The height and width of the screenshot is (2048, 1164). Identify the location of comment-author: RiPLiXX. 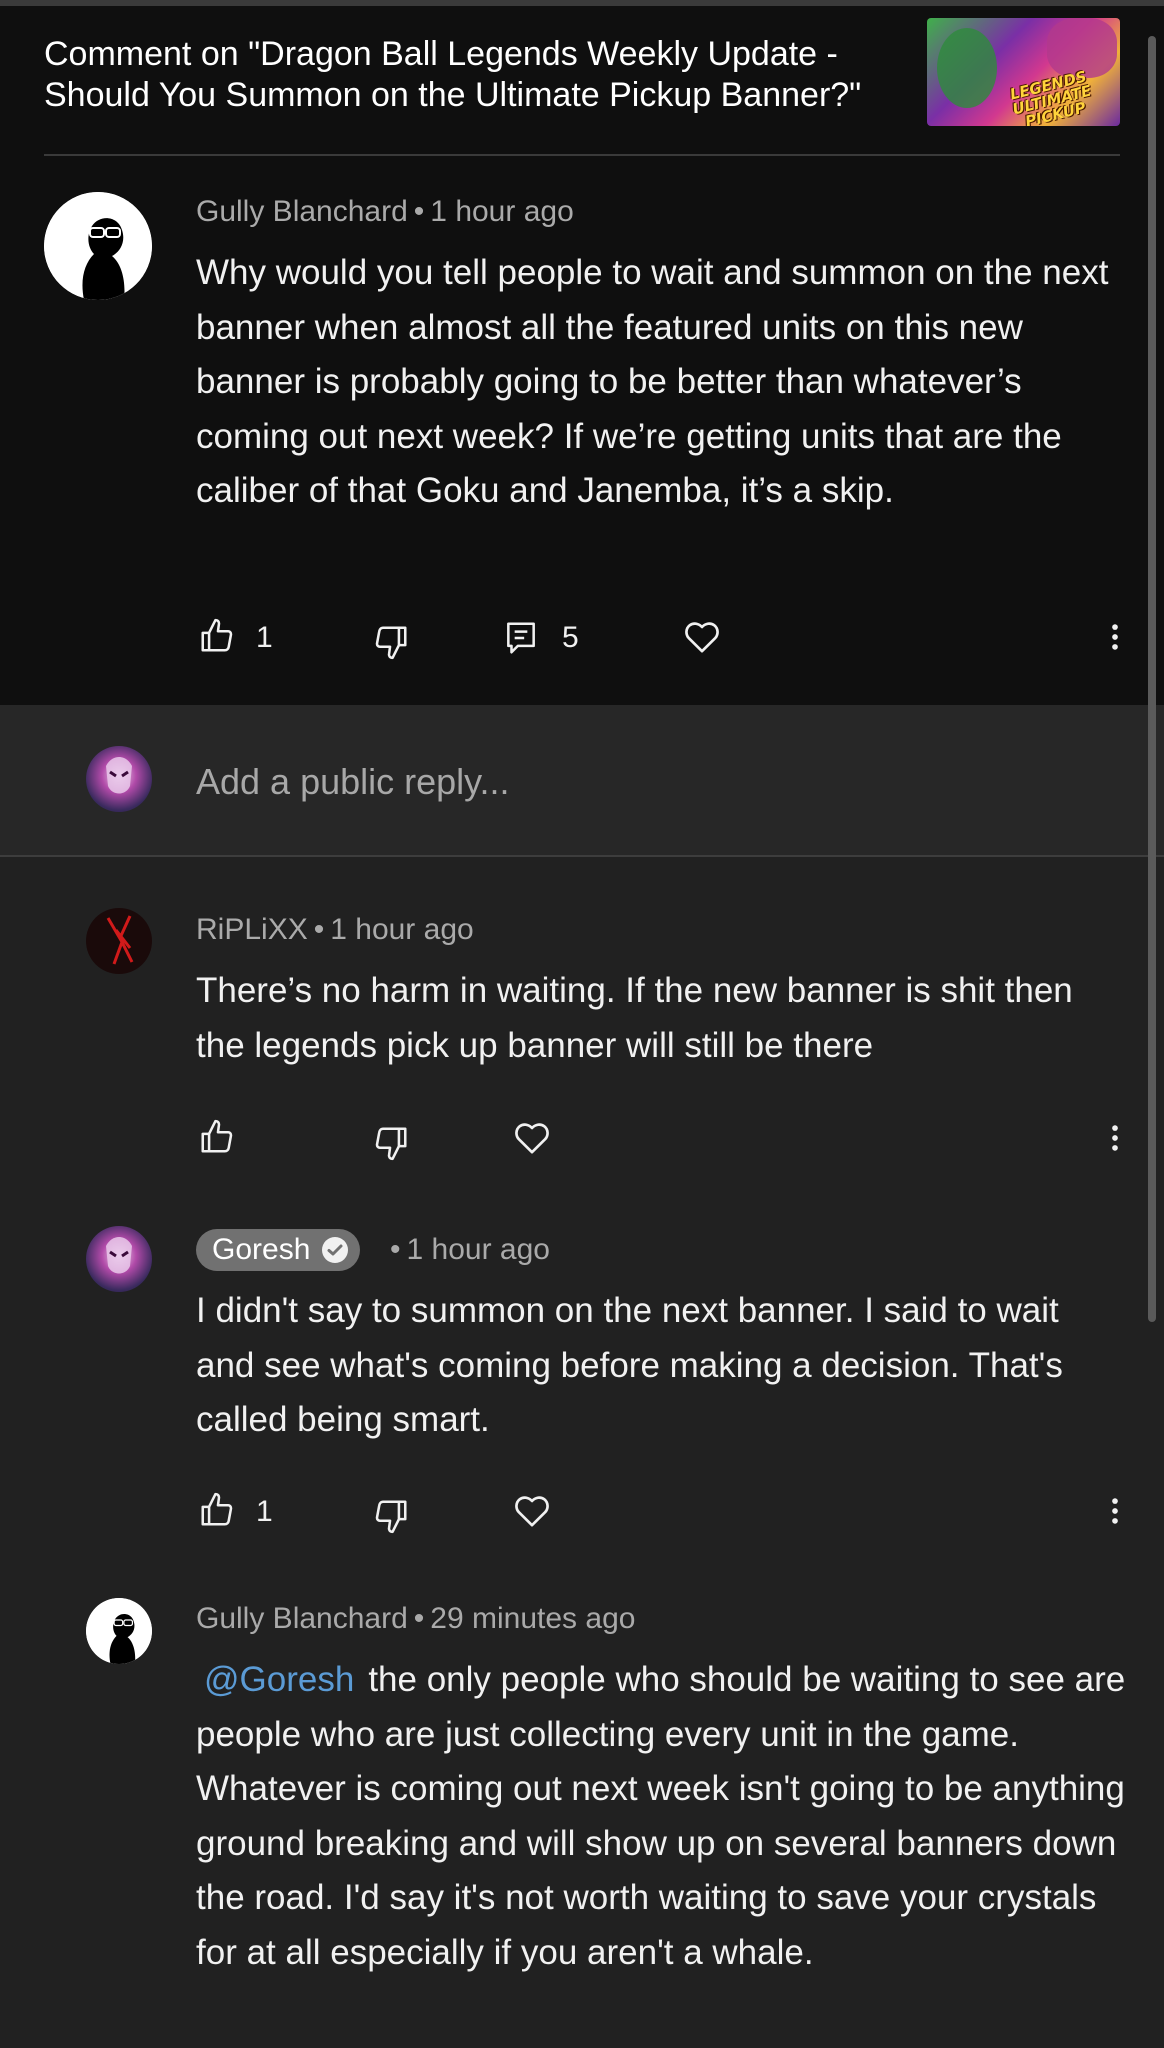
(252, 929).